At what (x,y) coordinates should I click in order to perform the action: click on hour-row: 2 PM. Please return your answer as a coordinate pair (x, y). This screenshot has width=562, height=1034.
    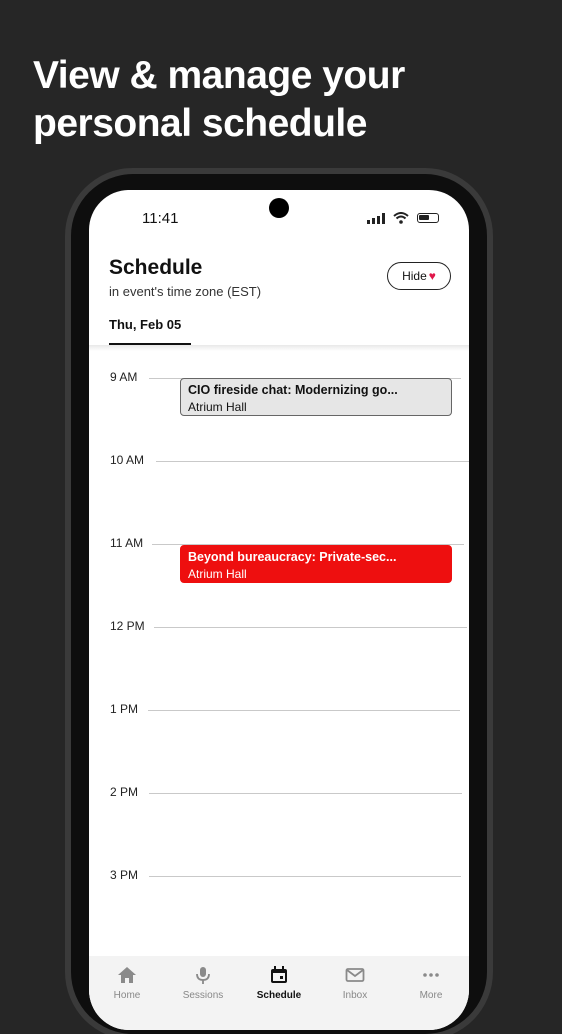
    Looking at the image, I should click on (279, 793).